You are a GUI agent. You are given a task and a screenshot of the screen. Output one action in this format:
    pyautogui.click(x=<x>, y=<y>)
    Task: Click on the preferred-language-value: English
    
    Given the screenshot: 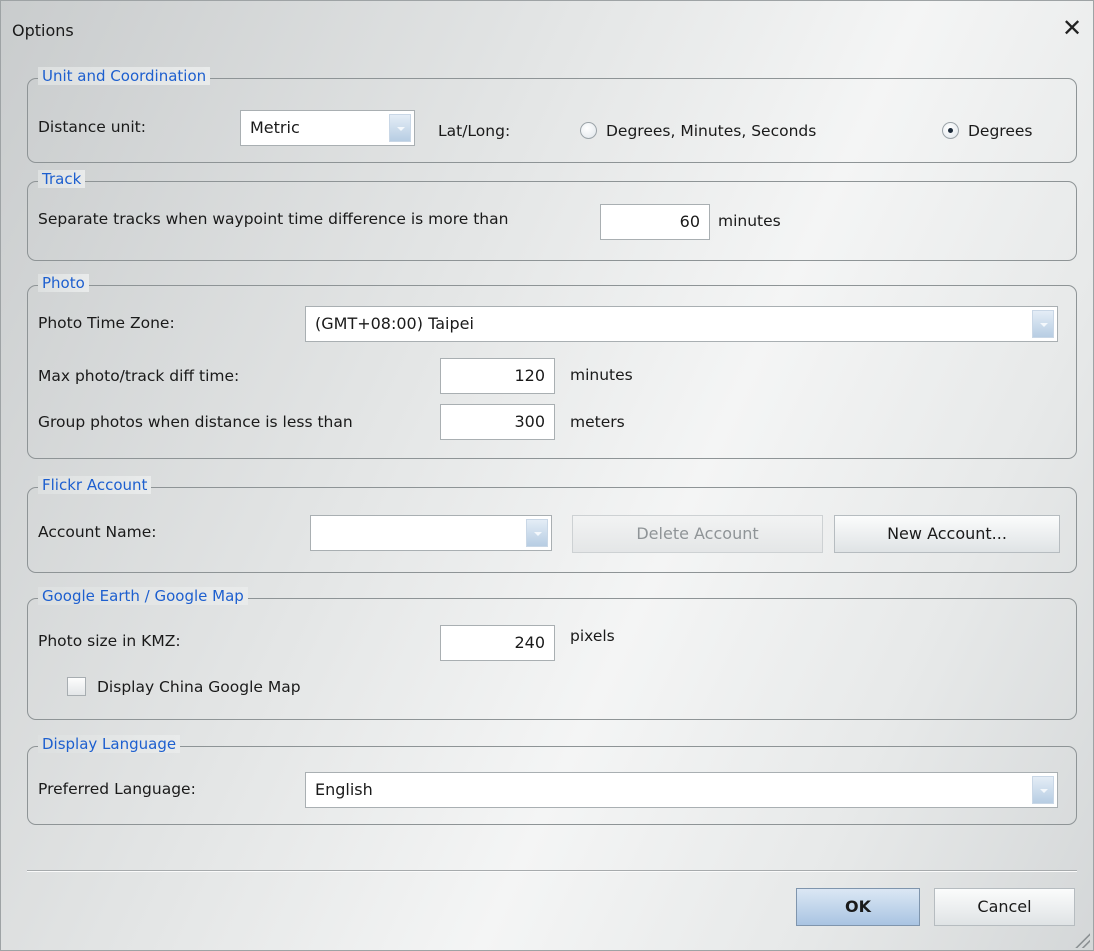 What is the action you would take?
    pyautogui.click(x=344, y=789)
    